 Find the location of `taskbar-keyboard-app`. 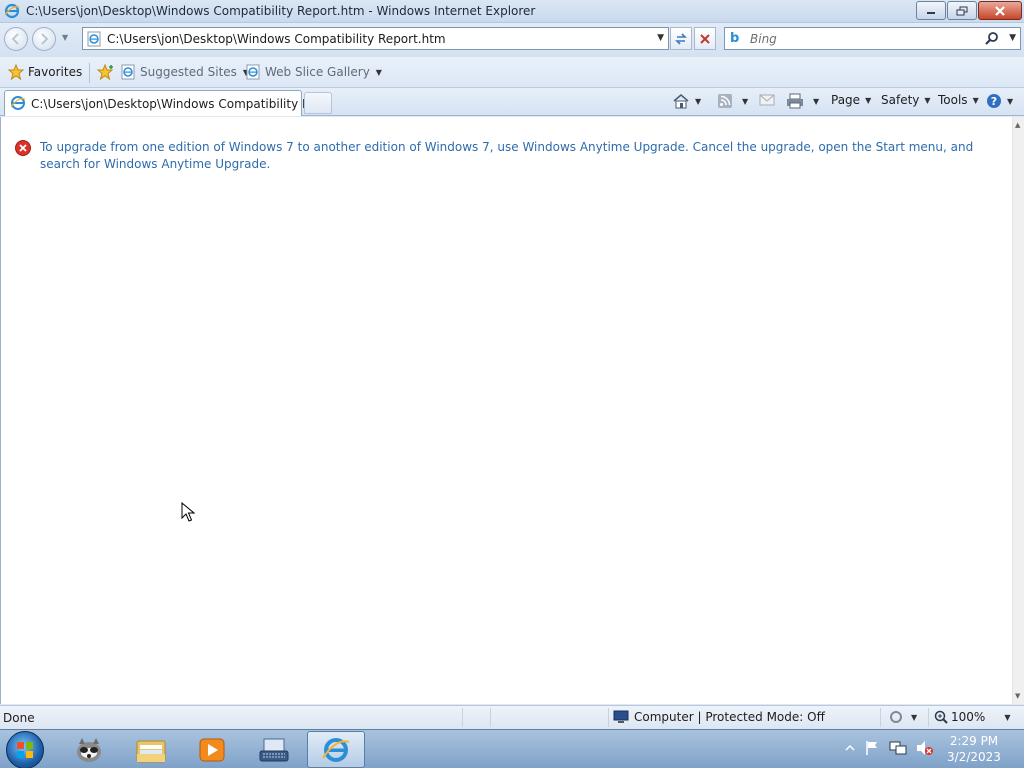

taskbar-keyboard-app is located at coordinates (274, 749).